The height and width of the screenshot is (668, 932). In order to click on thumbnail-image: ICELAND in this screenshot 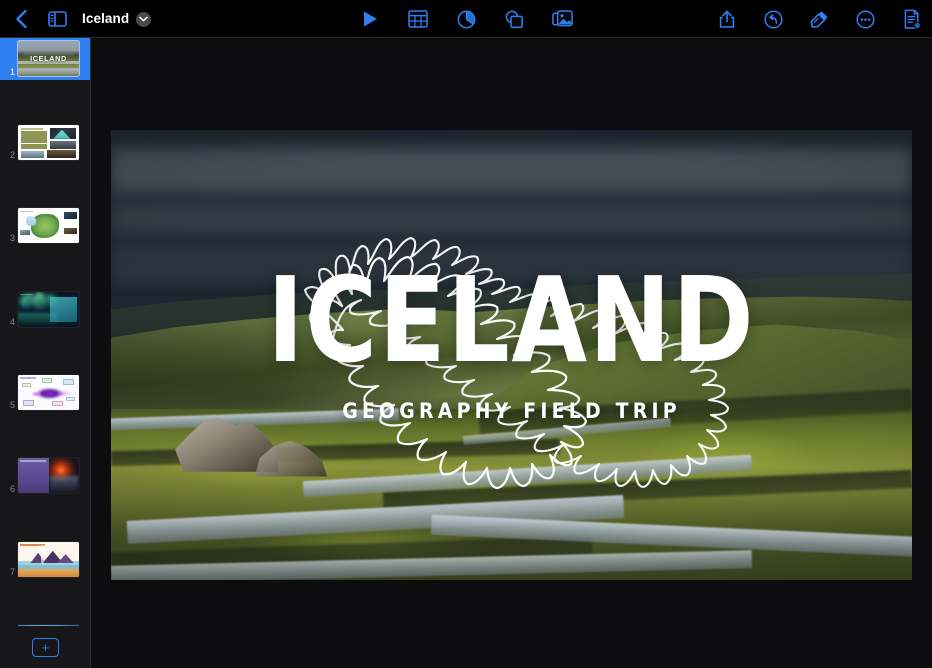, I will do `click(48, 59)`.